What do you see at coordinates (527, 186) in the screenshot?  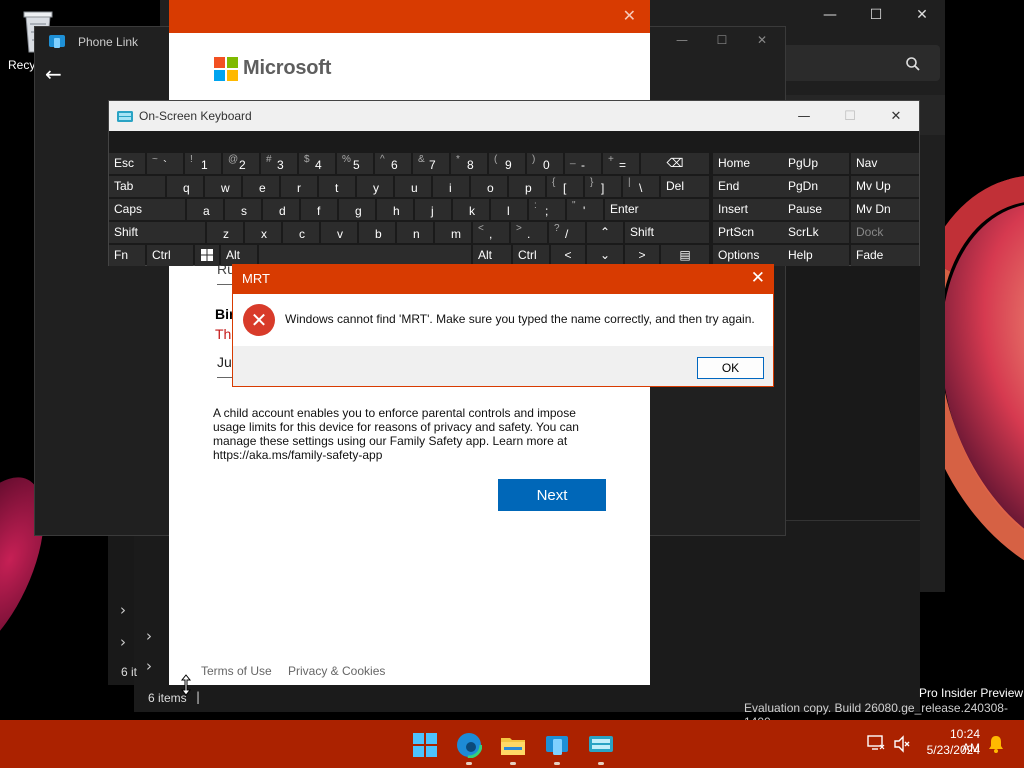 I see `key-p: p` at bounding box center [527, 186].